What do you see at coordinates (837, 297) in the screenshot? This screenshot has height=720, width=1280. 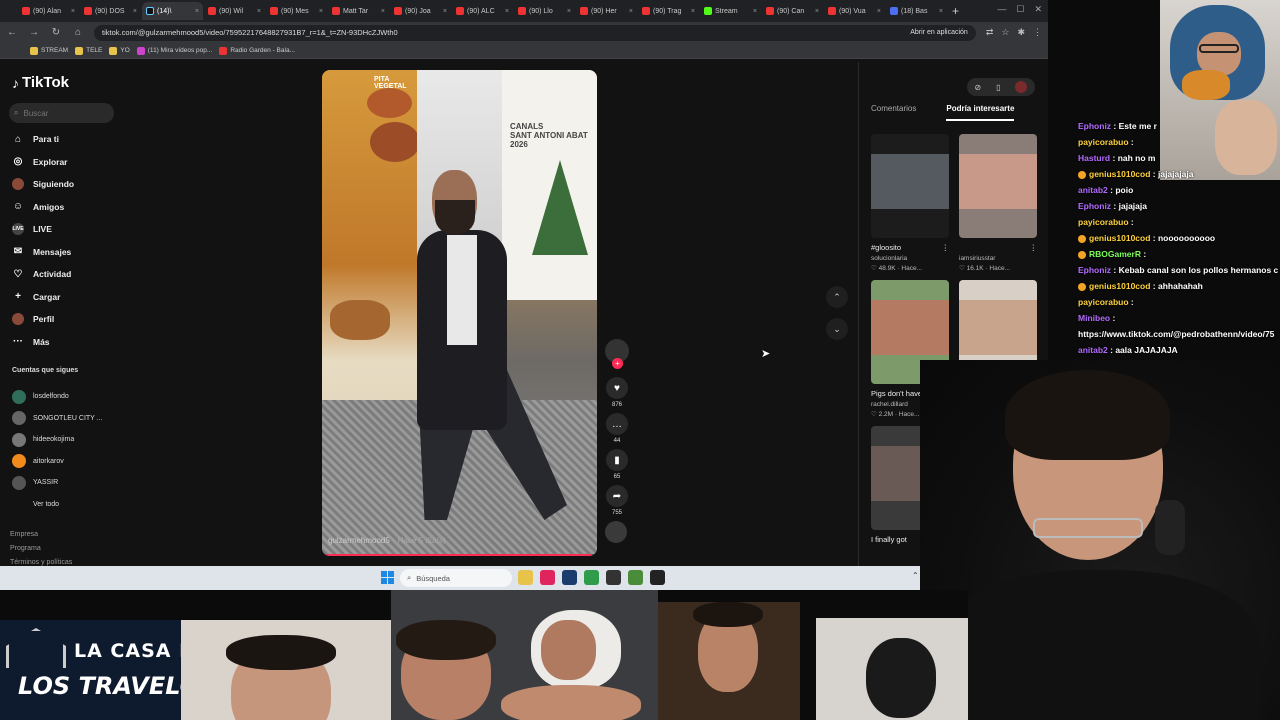 I see `chevron-up-icon: ⌃` at bounding box center [837, 297].